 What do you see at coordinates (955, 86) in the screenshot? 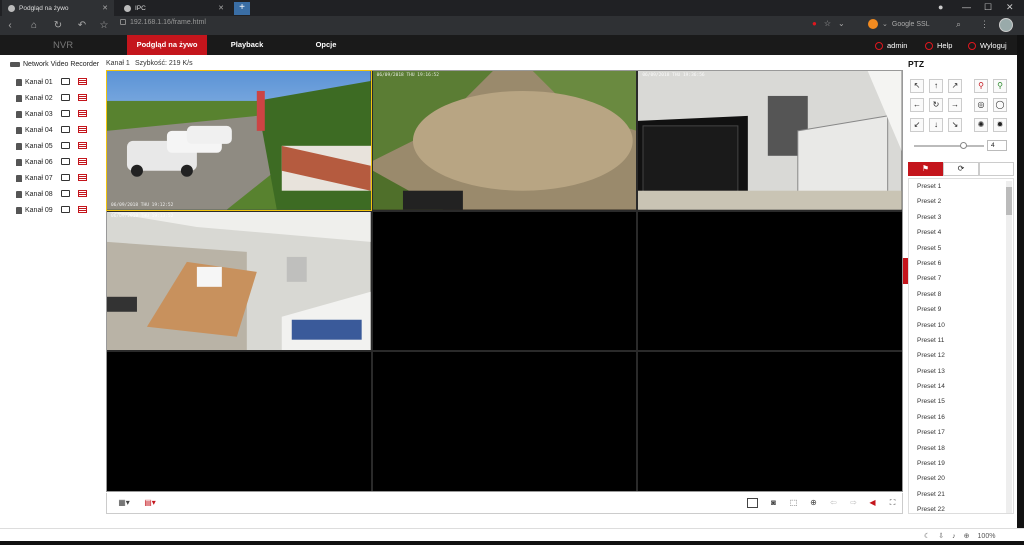
I see `pan-up-right-icon: ↗` at bounding box center [955, 86].